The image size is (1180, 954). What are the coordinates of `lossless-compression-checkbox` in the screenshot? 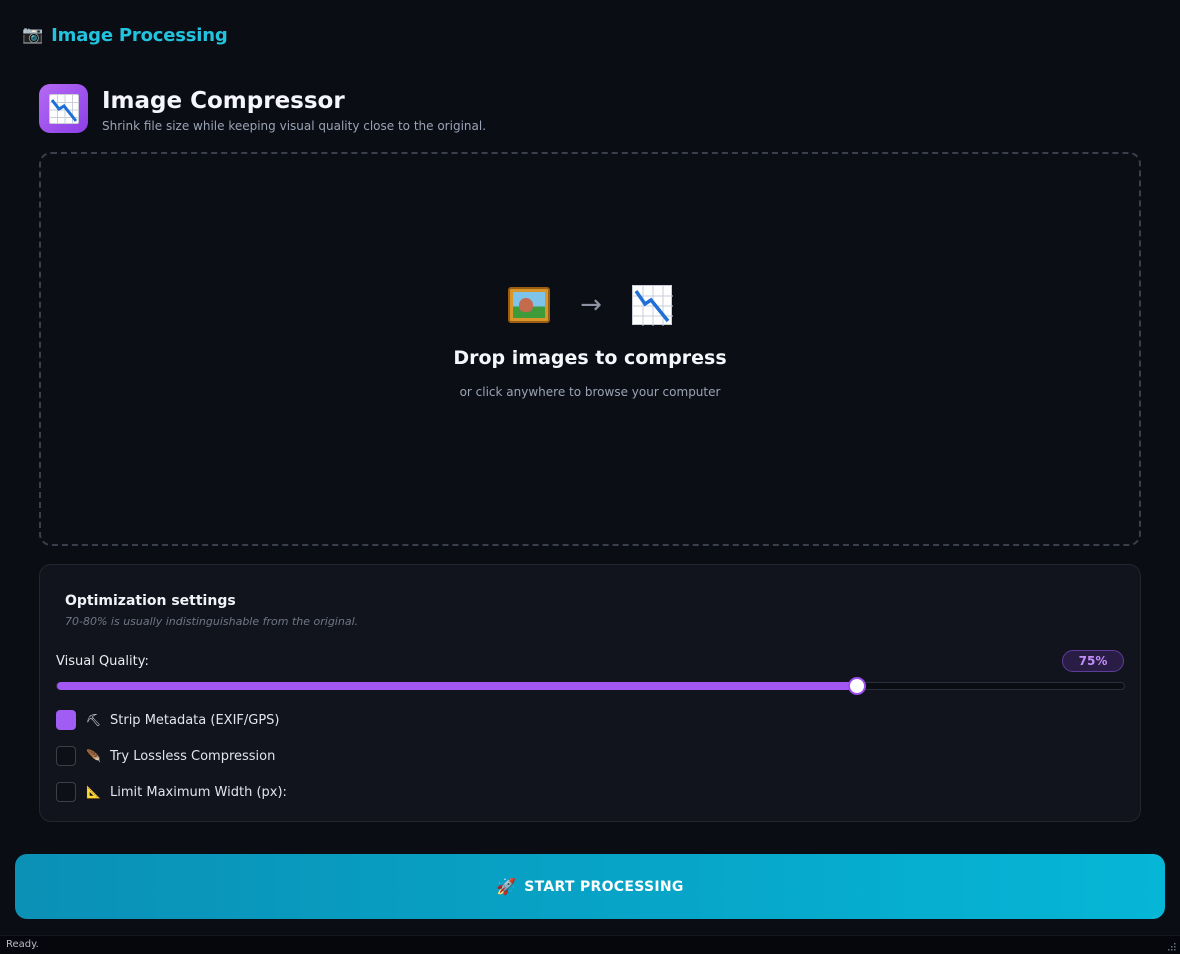 It's located at (66, 756).